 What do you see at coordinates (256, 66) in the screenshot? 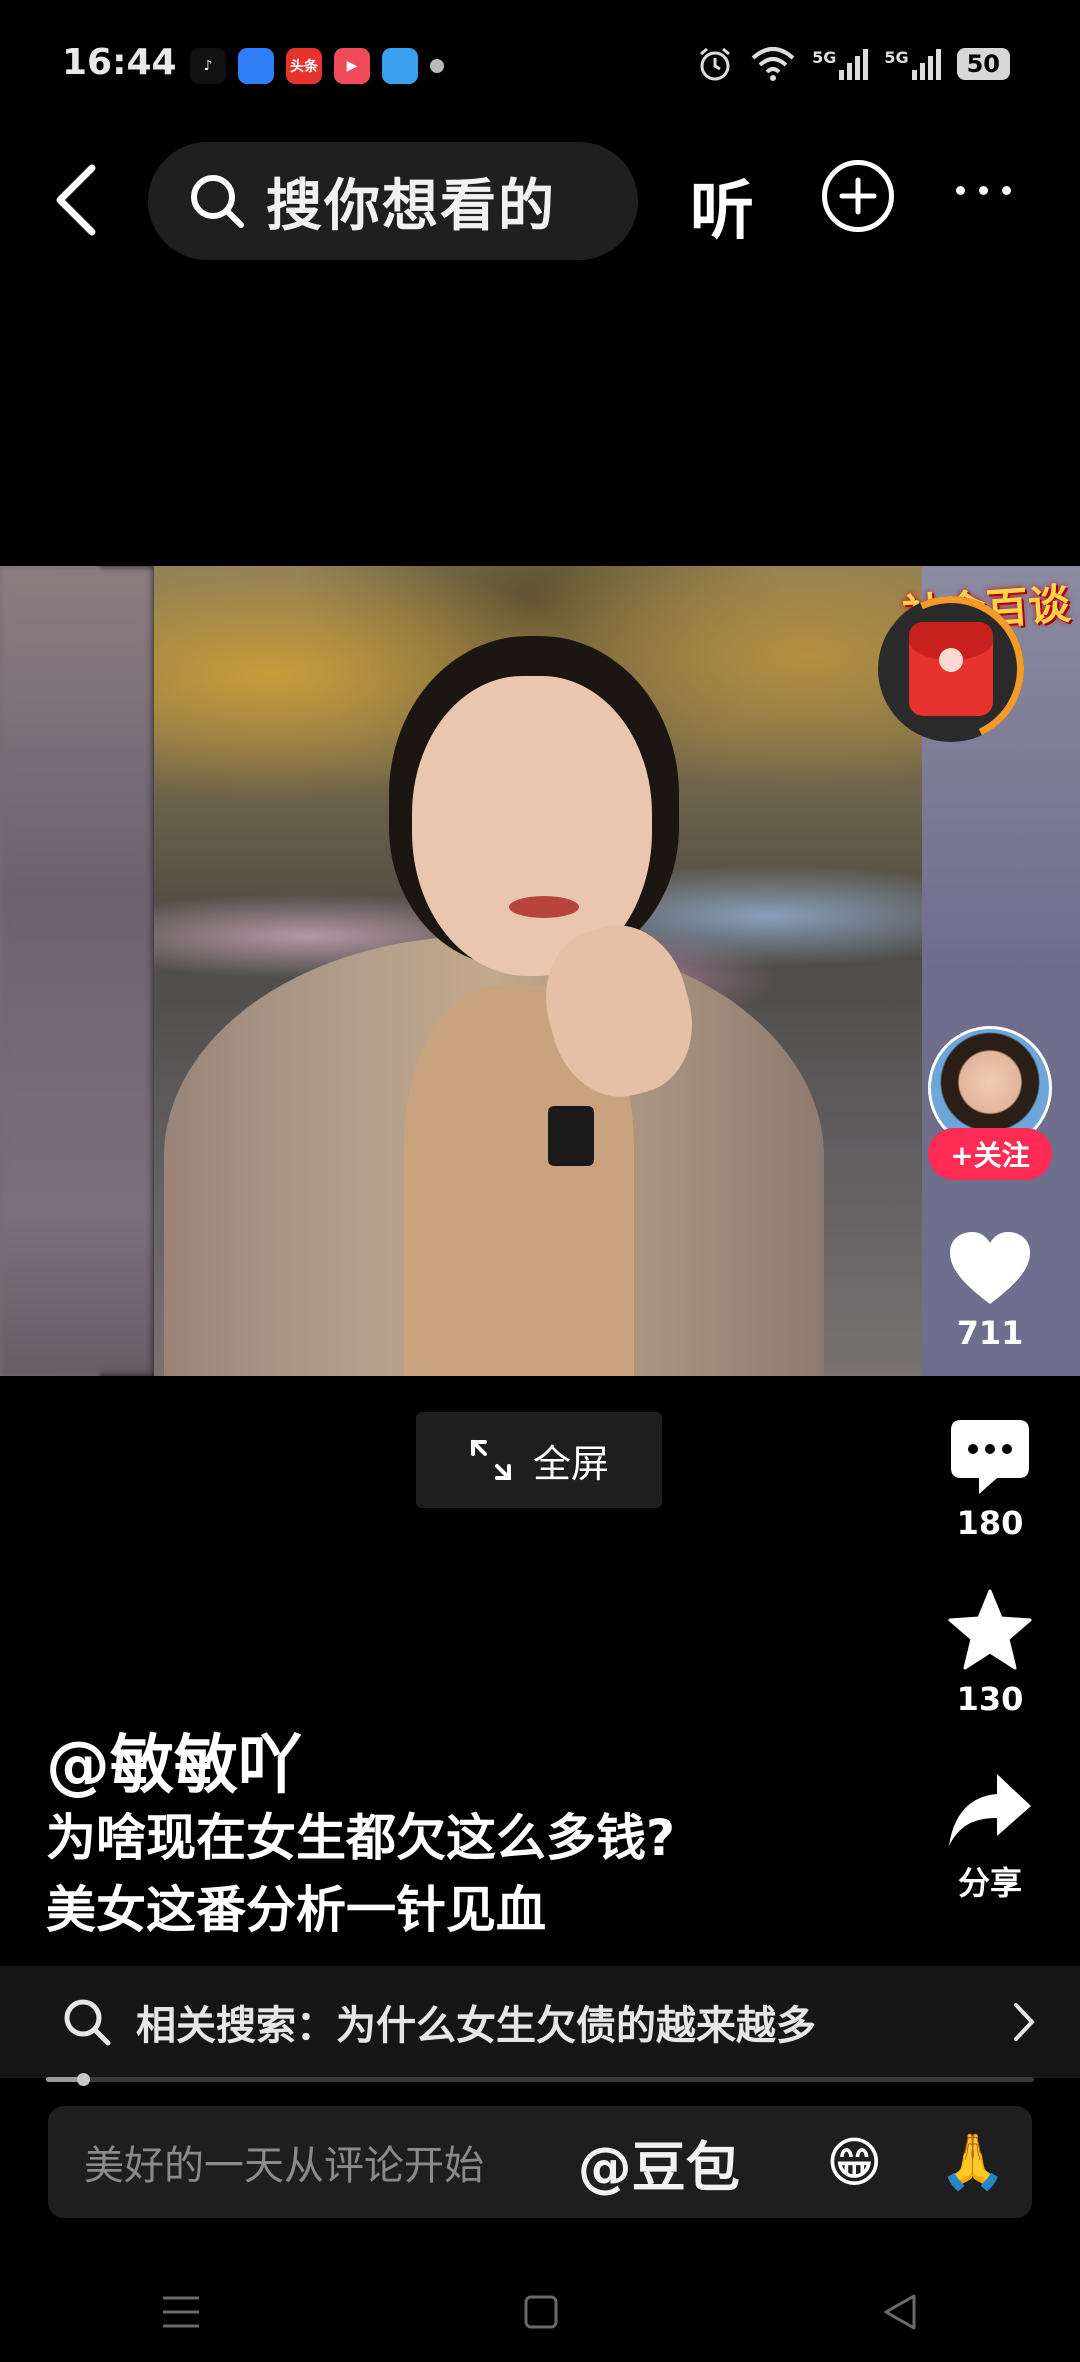
I see `browser-icon` at bounding box center [256, 66].